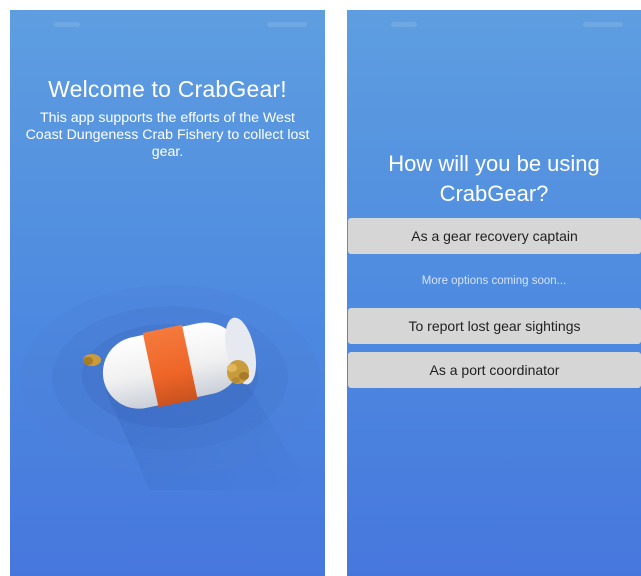 Image resolution: width=641 pixels, height=576 pixels. Describe the element at coordinates (494, 326) in the screenshot. I see `report-sightings-button: To report lost gear sightings` at that location.